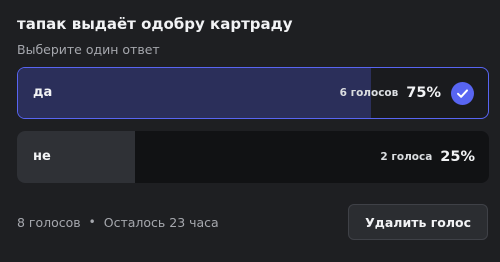  What do you see at coordinates (155, 24) in the screenshot?
I see `poll-question: тапак выдаёт одобру картраду` at bounding box center [155, 24].